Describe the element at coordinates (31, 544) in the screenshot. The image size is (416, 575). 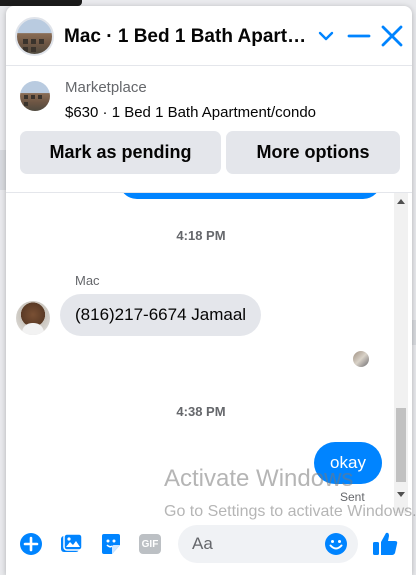
I see `plus-icon` at that location.